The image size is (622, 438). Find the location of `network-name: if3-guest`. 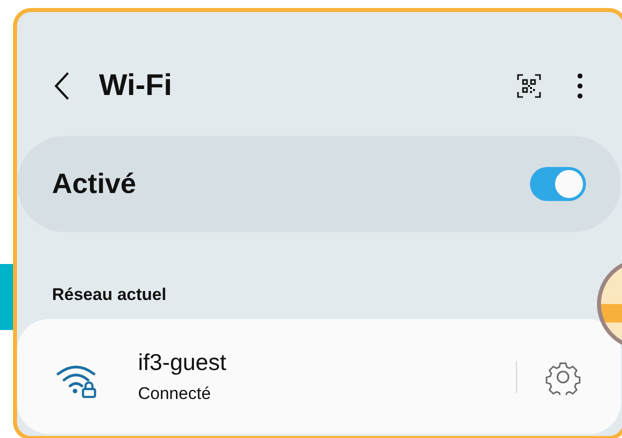

network-name: if3-guest is located at coordinates (183, 362).